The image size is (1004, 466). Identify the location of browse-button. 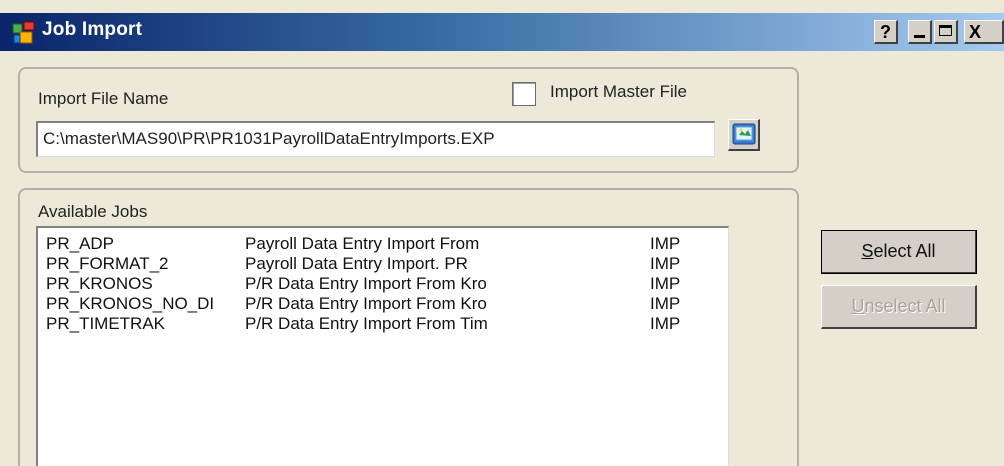
(744, 135).